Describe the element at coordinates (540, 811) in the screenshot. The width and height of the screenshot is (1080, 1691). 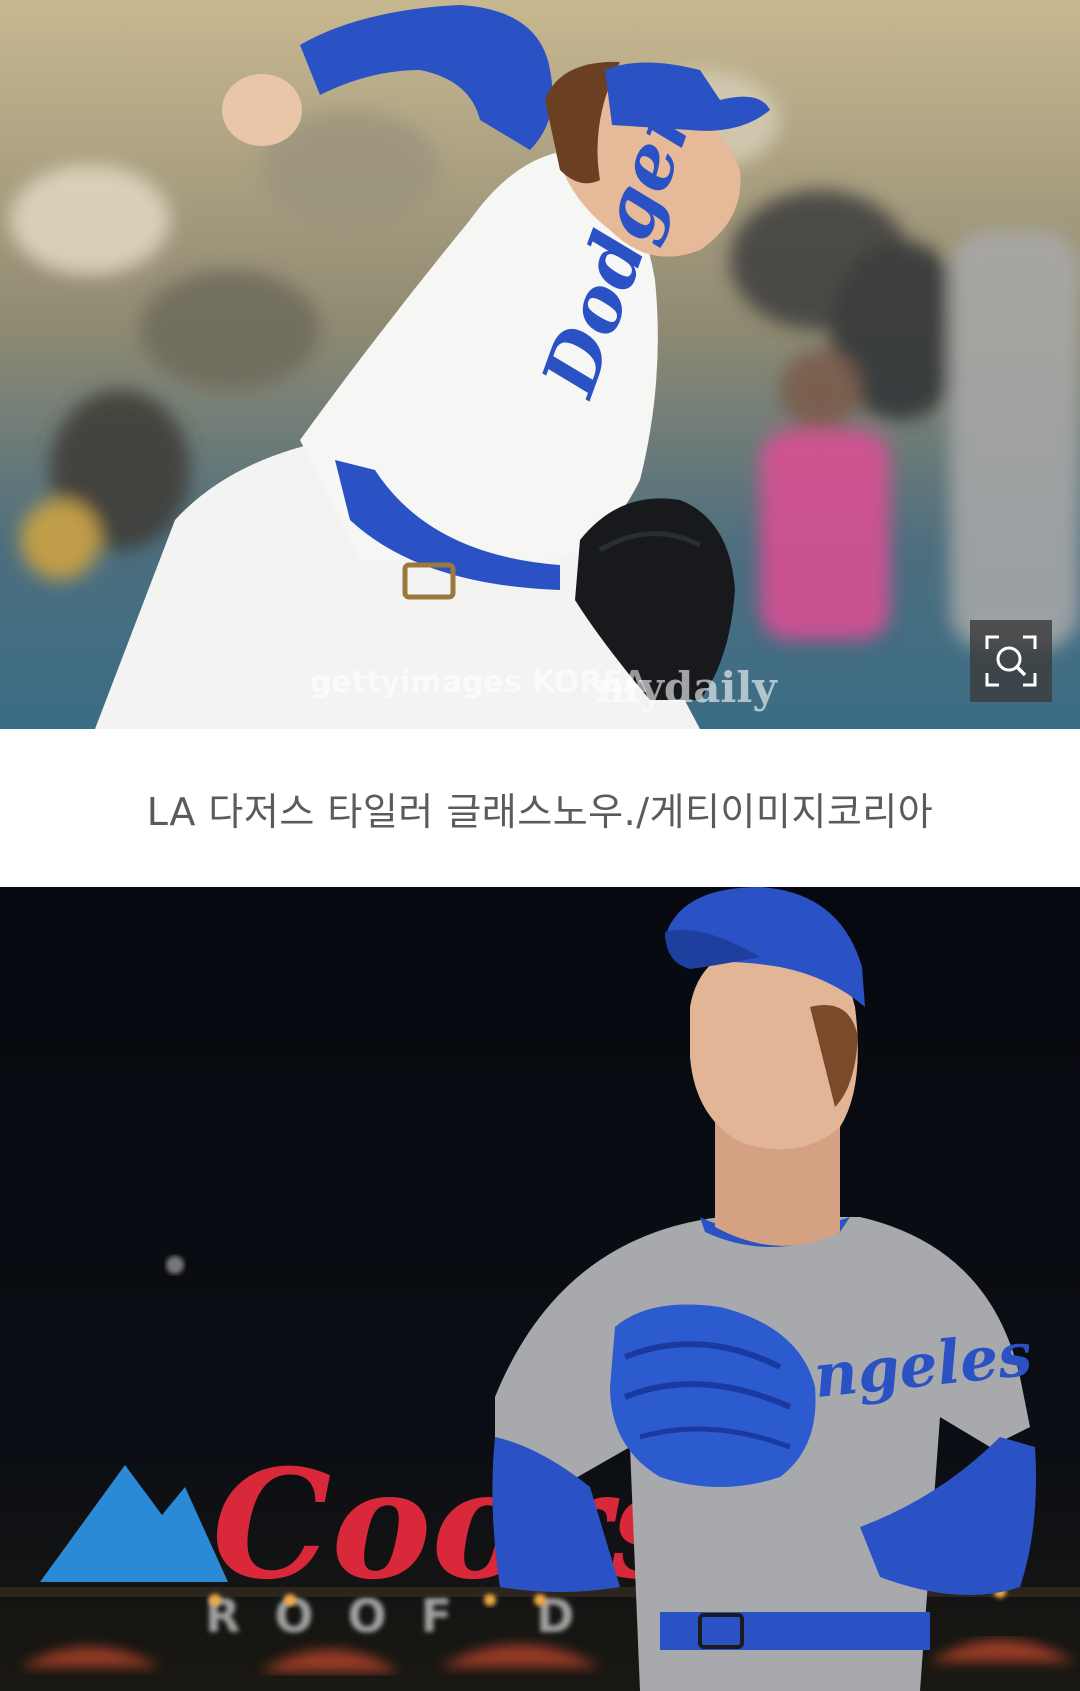
I see `photo-caption: LA 다저스 타일러 글래스노우./게티이미지코리아` at that location.